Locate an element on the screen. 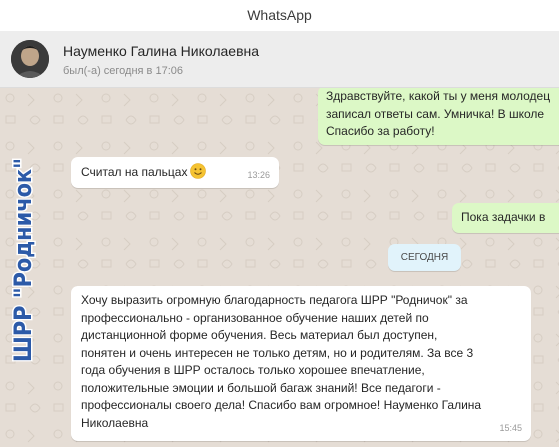 This screenshot has height=447, width=559. avatar-photo-icon is located at coordinates (30, 59).